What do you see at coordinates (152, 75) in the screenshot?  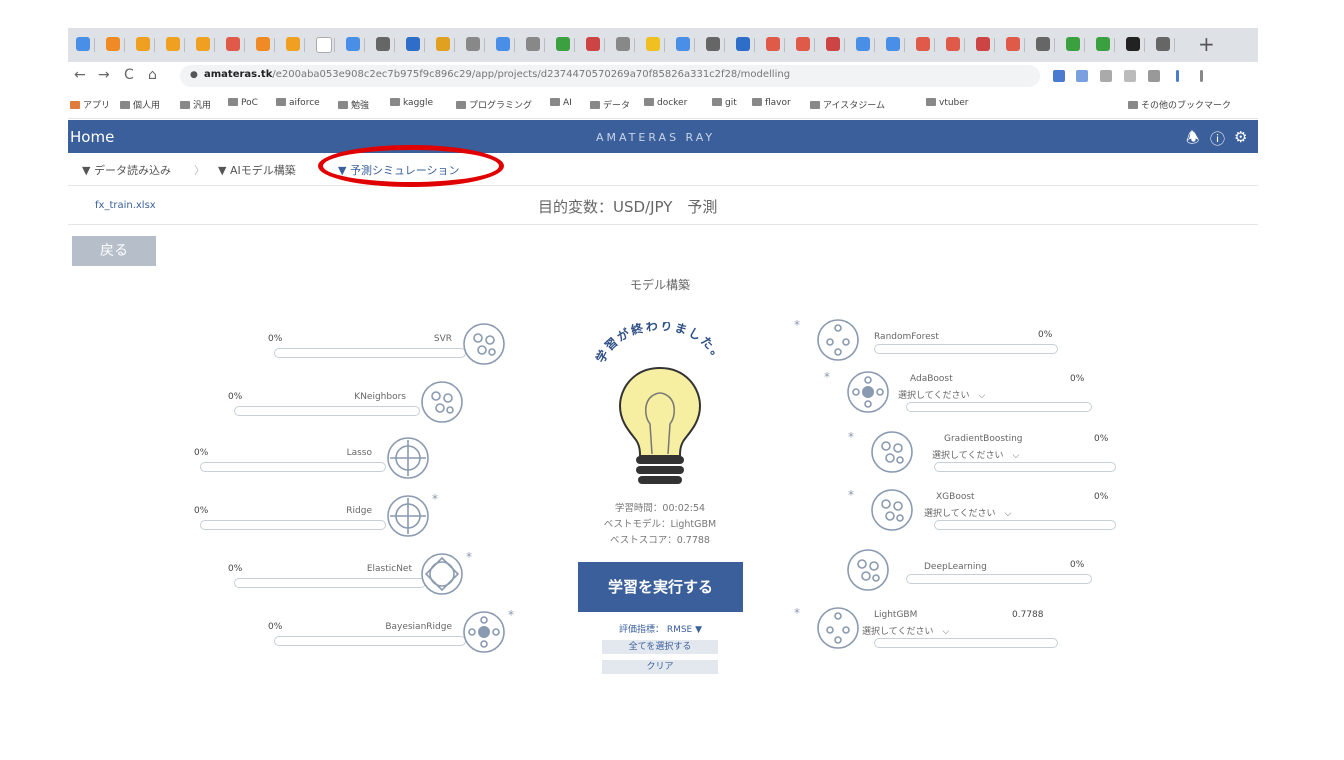 I see `home-icon: ⌂` at bounding box center [152, 75].